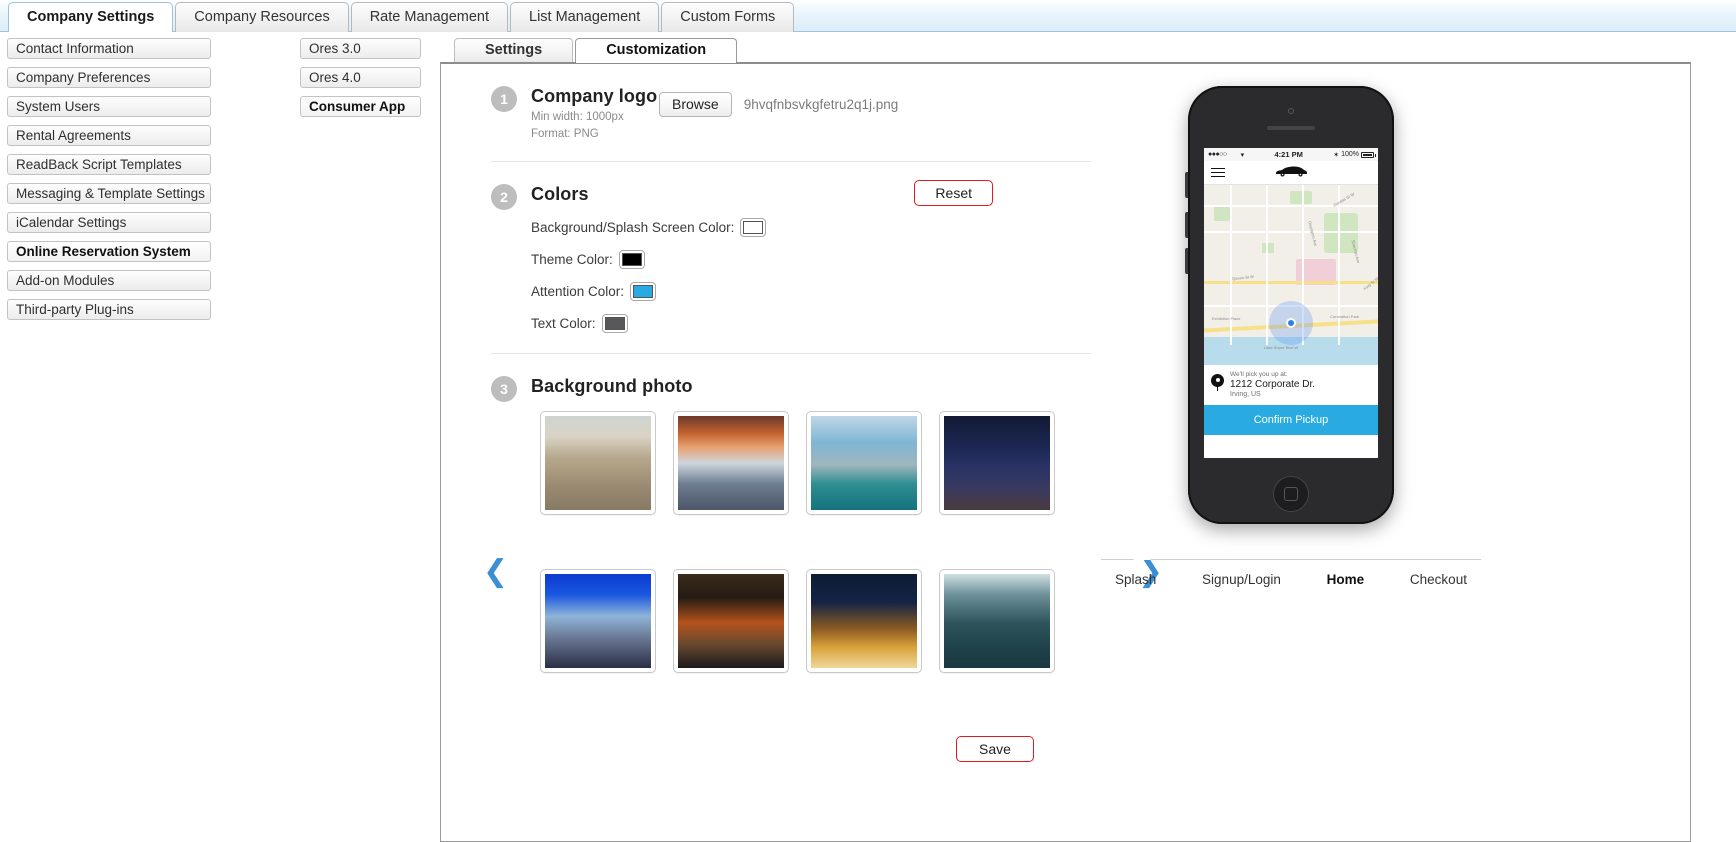 The height and width of the screenshot is (842, 1736). What do you see at coordinates (1217, 382) in the screenshot?
I see `location-pin-icon` at bounding box center [1217, 382].